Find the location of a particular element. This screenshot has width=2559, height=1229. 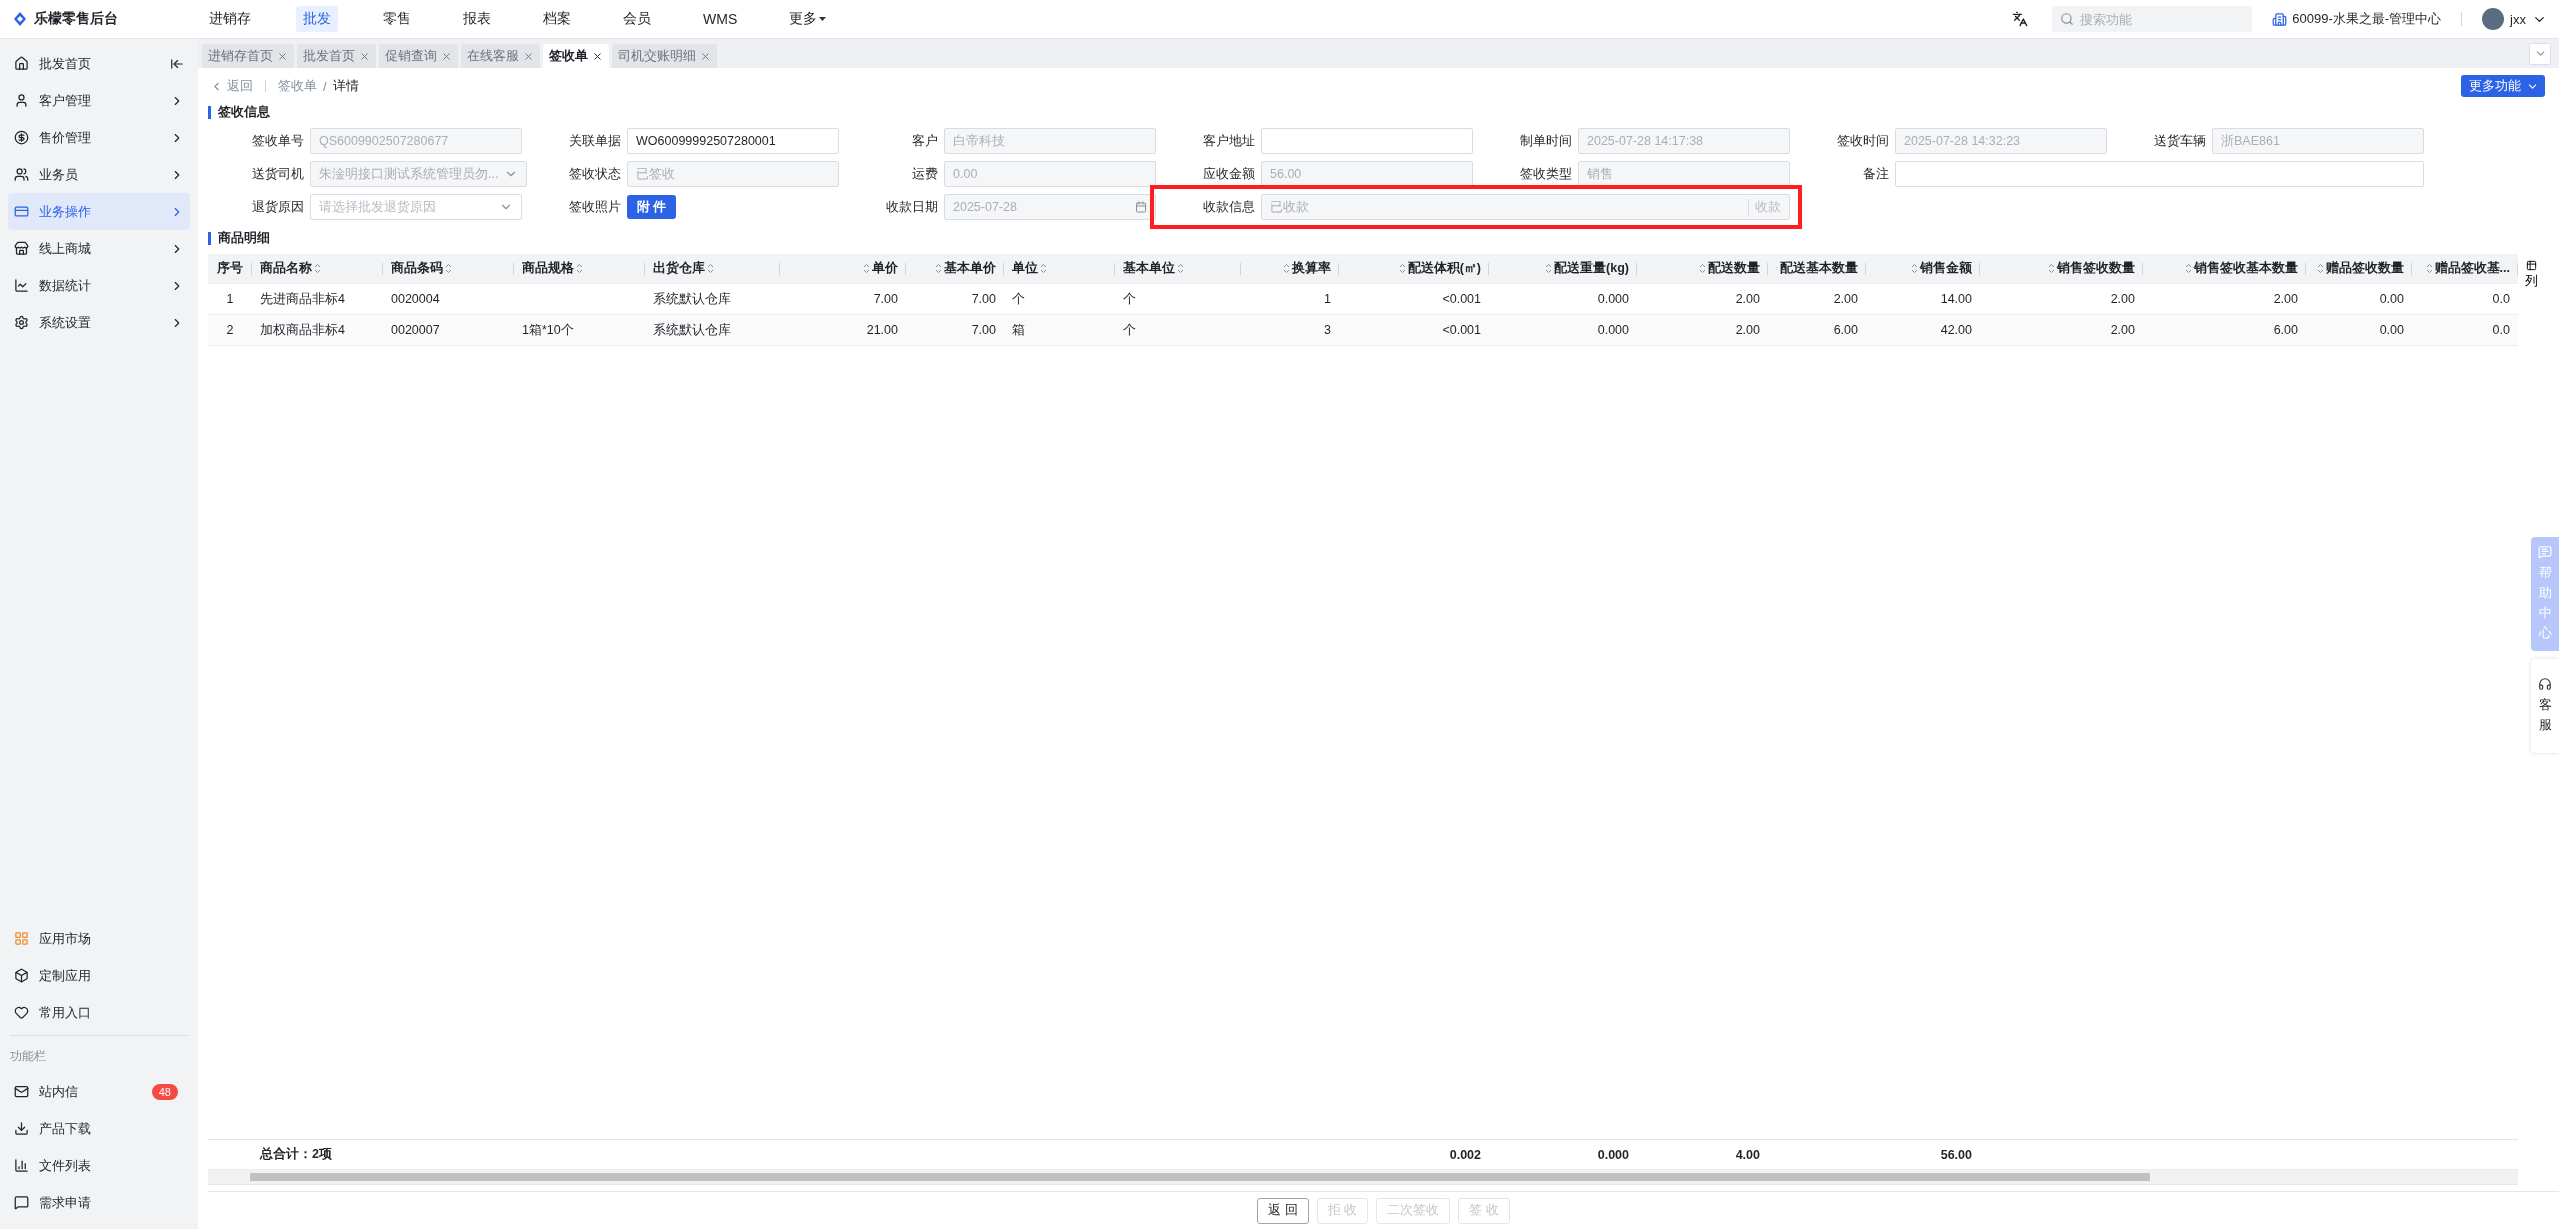

user-name: jxx is located at coordinates (2518, 19).